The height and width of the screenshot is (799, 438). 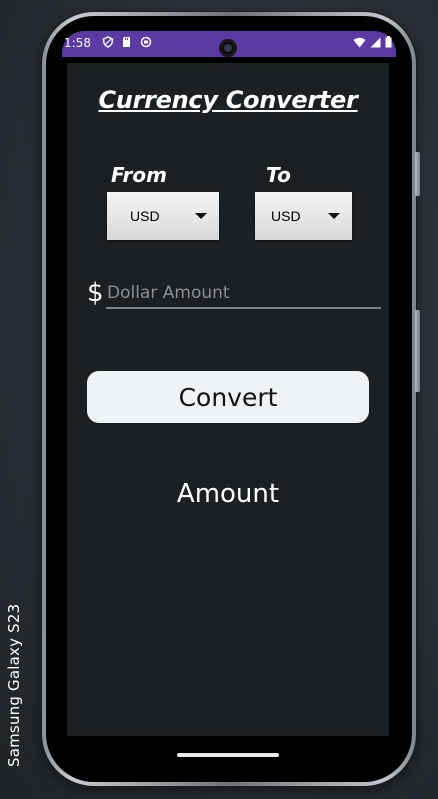 I want to click on status-notification-icons, so click(x=127, y=42).